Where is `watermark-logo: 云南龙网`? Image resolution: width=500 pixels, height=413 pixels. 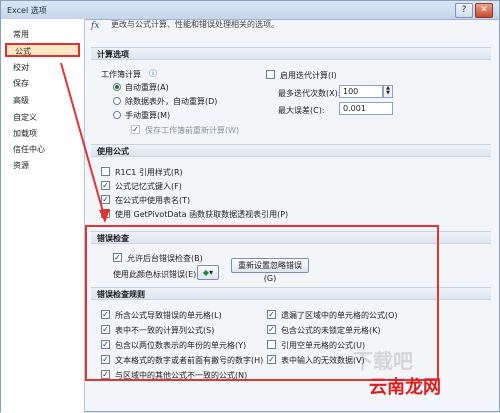
watermark-logo: 云南龙网 is located at coordinates (405, 387).